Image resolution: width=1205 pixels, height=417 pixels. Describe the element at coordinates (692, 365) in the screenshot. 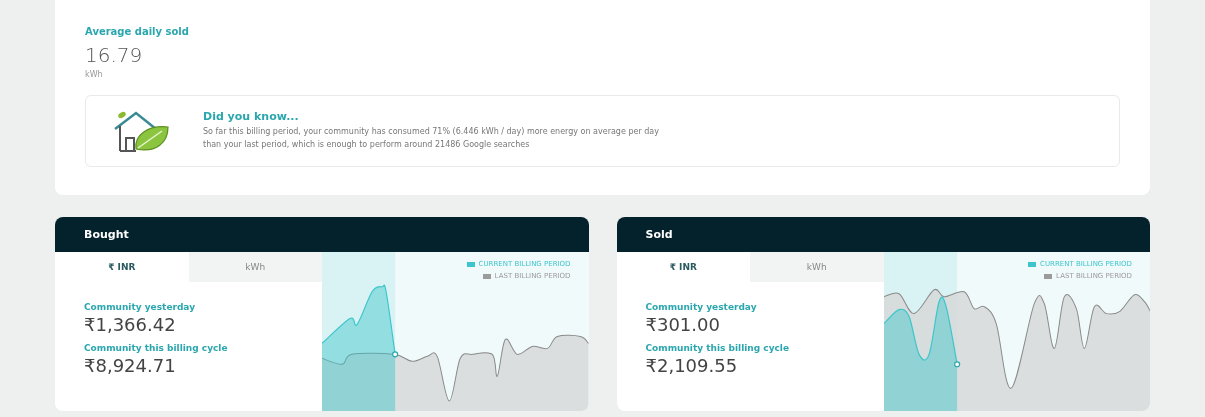

I see `stat-value: ₹2,109.55` at that location.